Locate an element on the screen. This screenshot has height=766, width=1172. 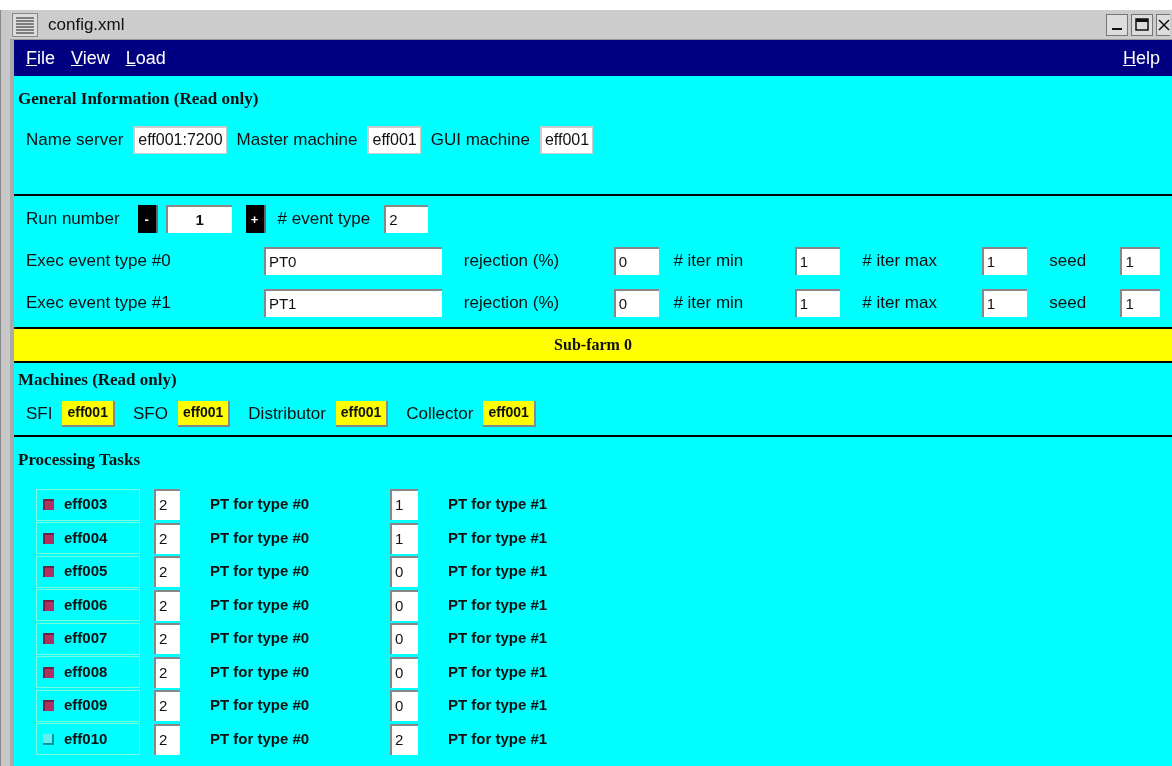
field-label: Exec event type #0 is located at coordinates (99, 261).